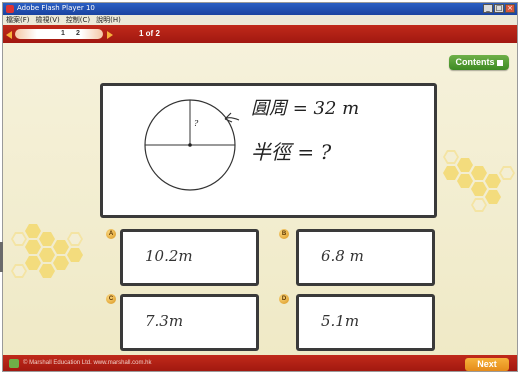 The width and height of the screenshot is (520, 383). What do you see at coordinates (169, 256) in the screenshot?
I see `answer-a-text: 10.2m` at bounding box center [169, 256].